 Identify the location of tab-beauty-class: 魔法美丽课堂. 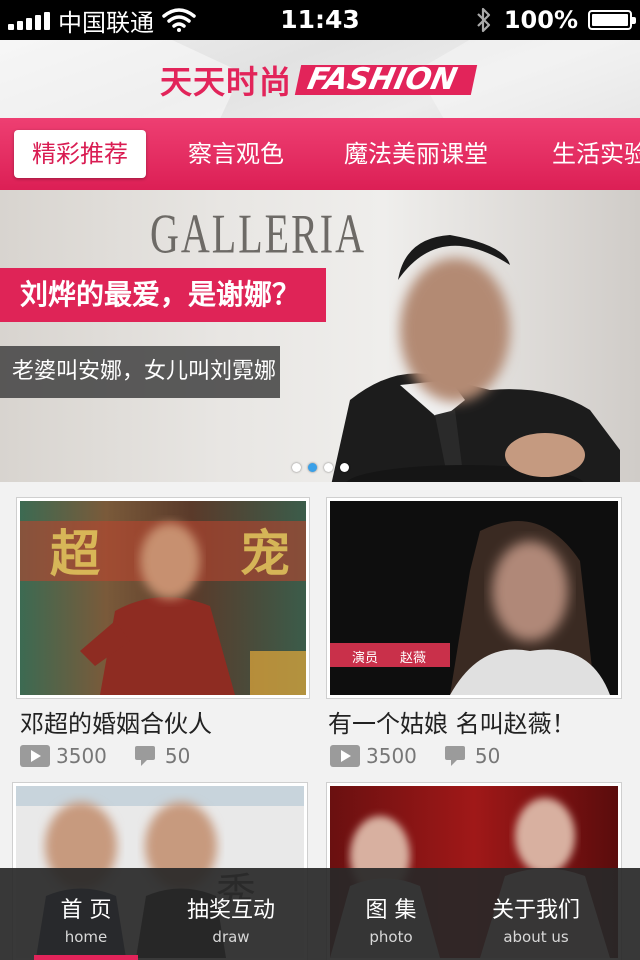
(416, 154).